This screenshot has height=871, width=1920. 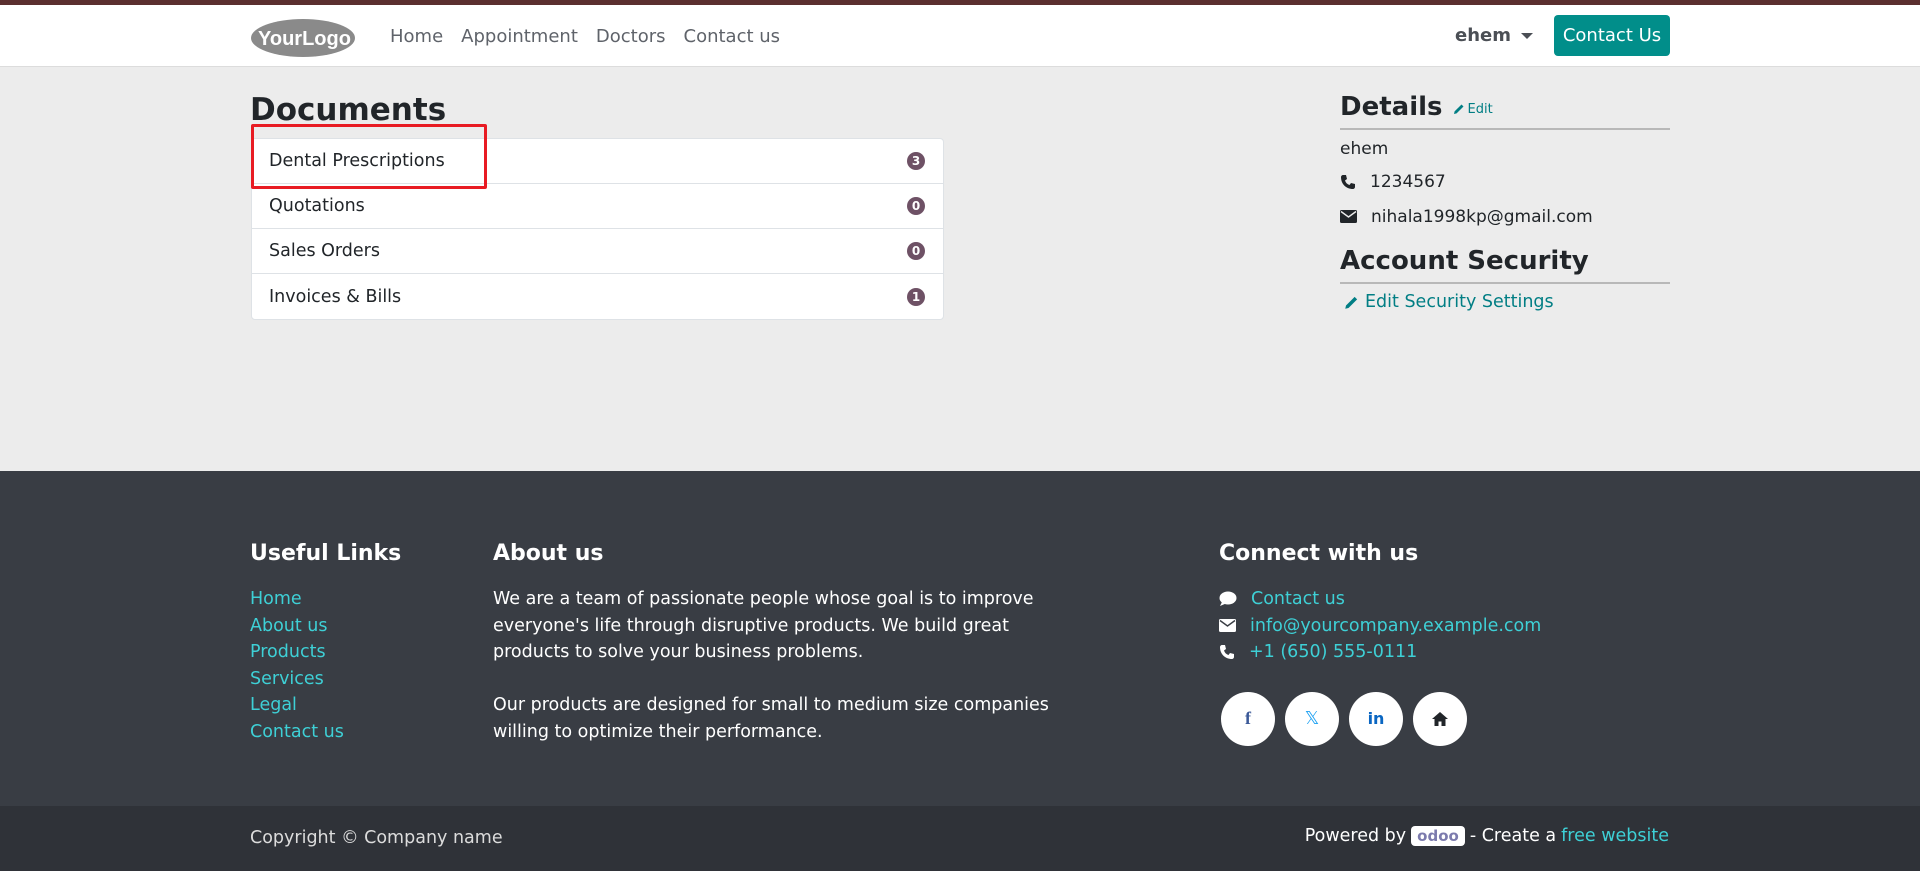 What do you see at coordinates (317, 206) in the screenshot?
I see `document-label: Quotations` at bounding box center [317, 206].